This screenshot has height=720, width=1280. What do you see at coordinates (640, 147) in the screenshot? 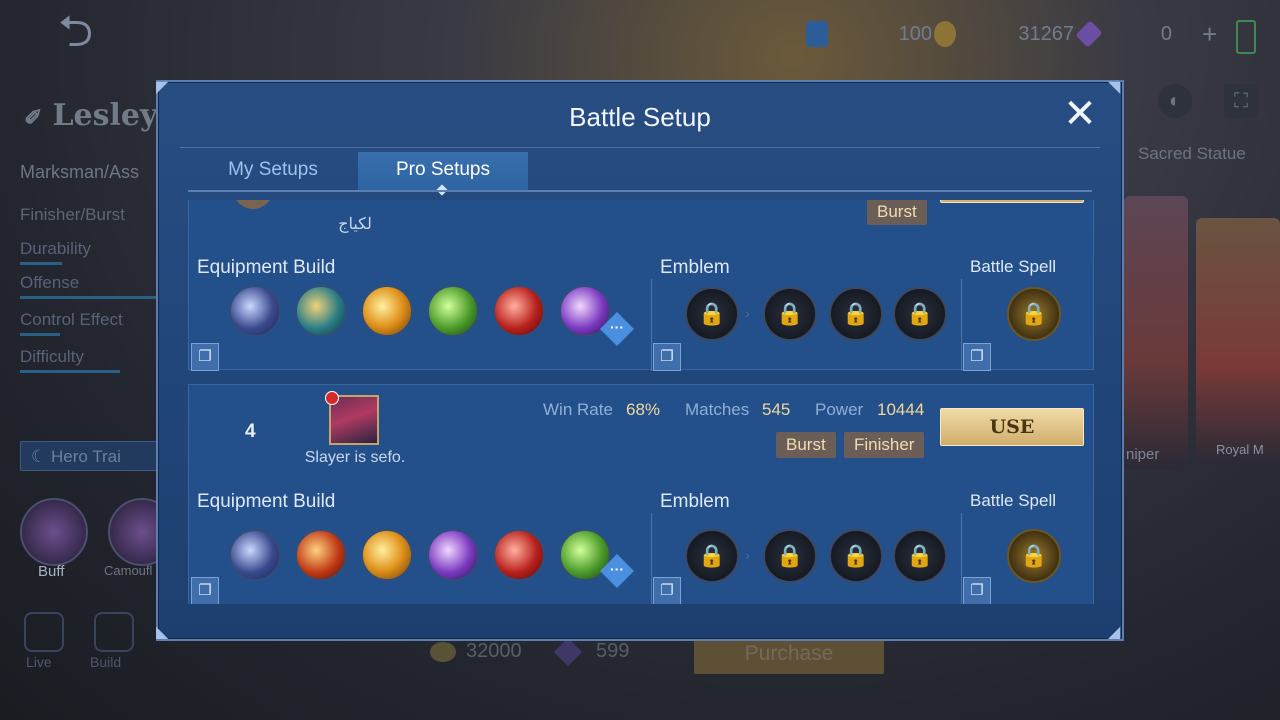
I see `title-divider` at bounding box center [640, 147].